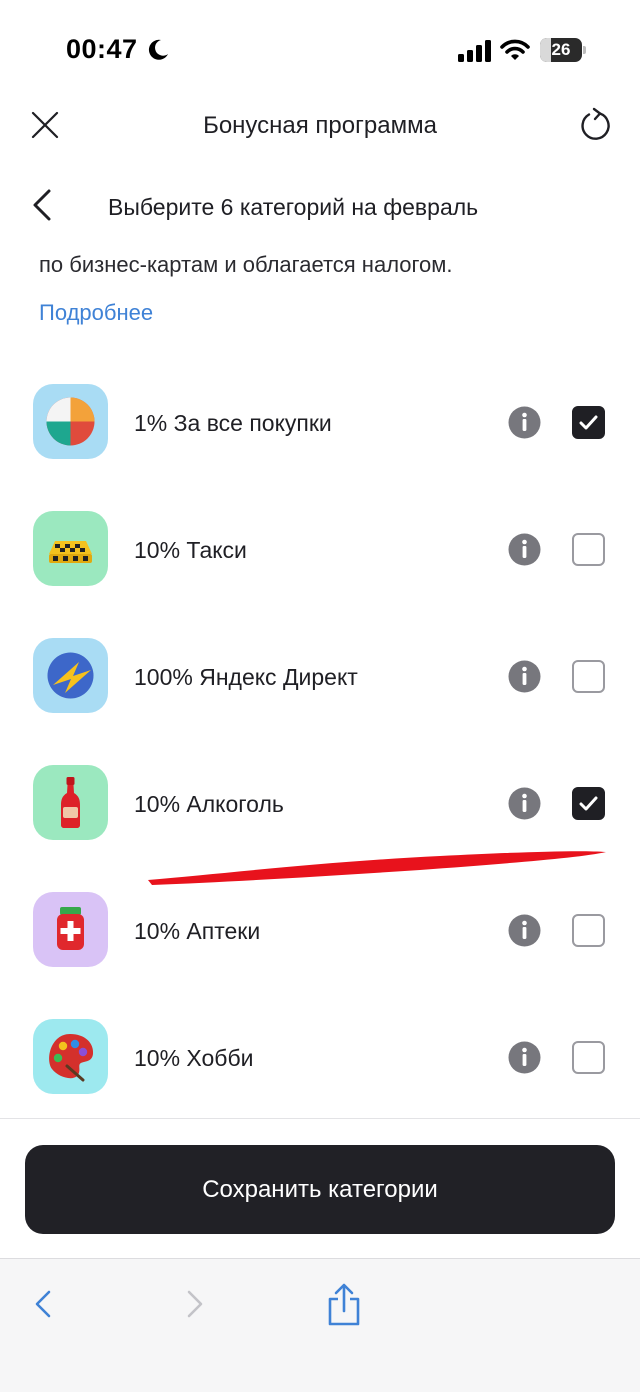 The height and width of the screenshot is (1392, 640). Describe the element at coordinates (70, 929) in the screenshot. I see `pharmacy-icon` at that location.